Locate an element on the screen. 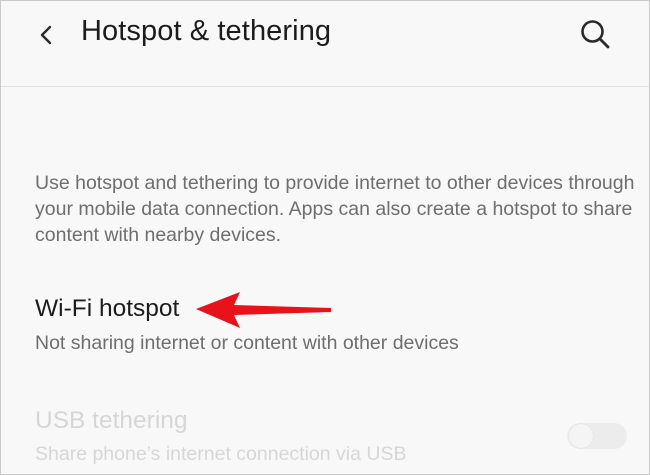 The image size is (650, 475). usb-tethering-title: USB tethering is located at coordinates (111, 420).